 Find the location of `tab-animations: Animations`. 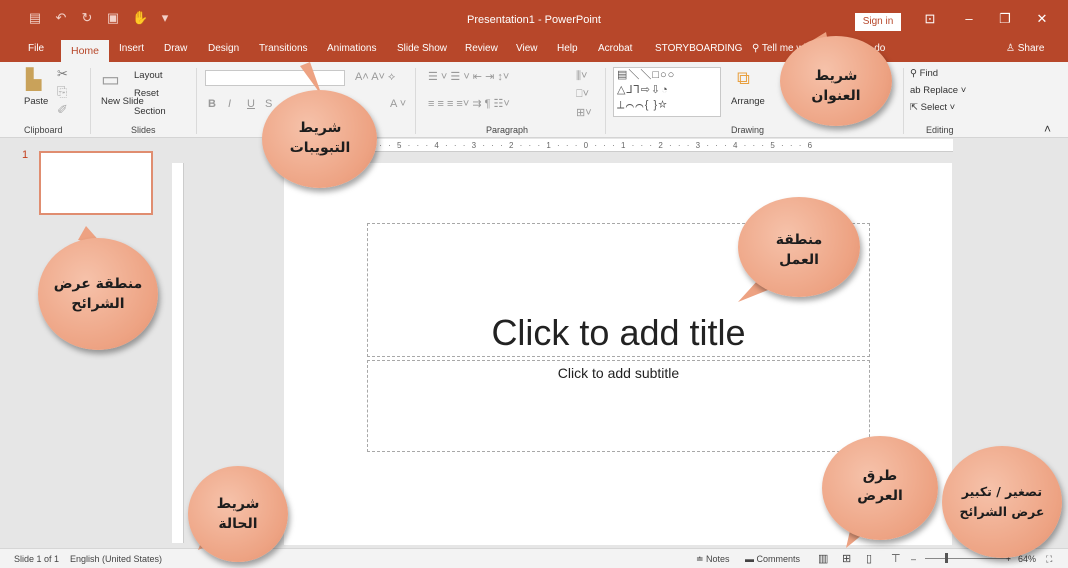

tab-animations: Animations is located at coordinates (351, 48).